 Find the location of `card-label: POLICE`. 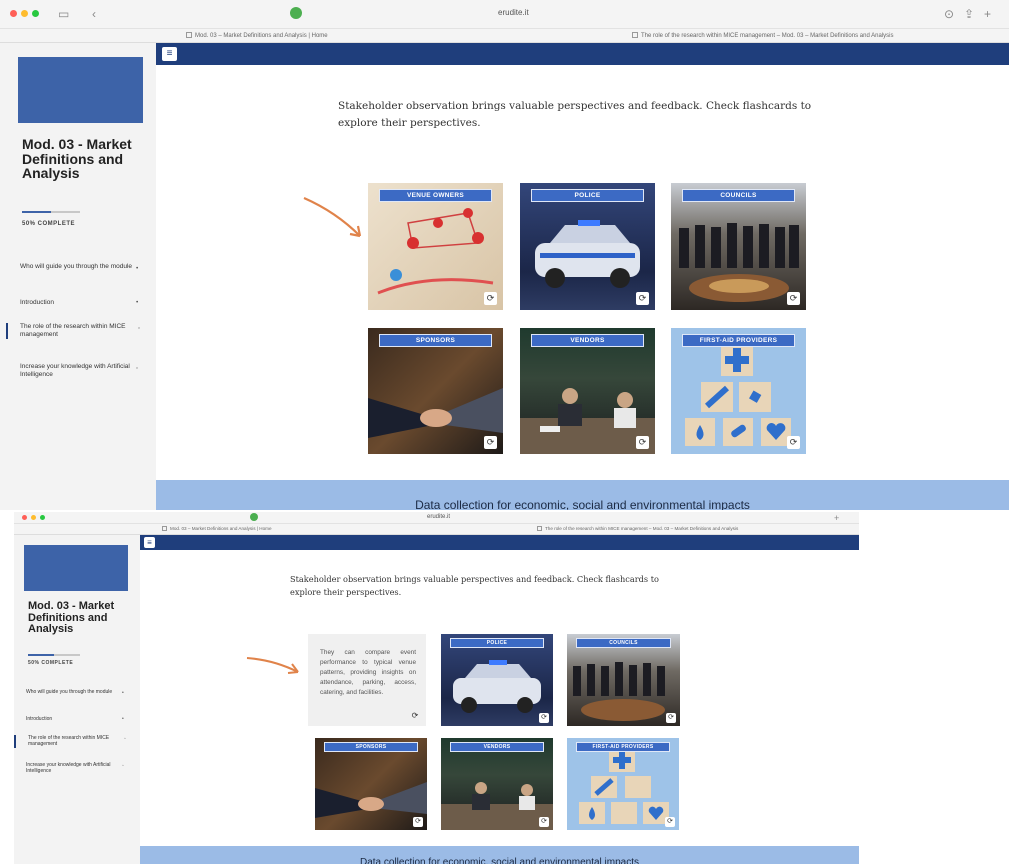

card-label: POLICE is located at coordinates (587, 195).